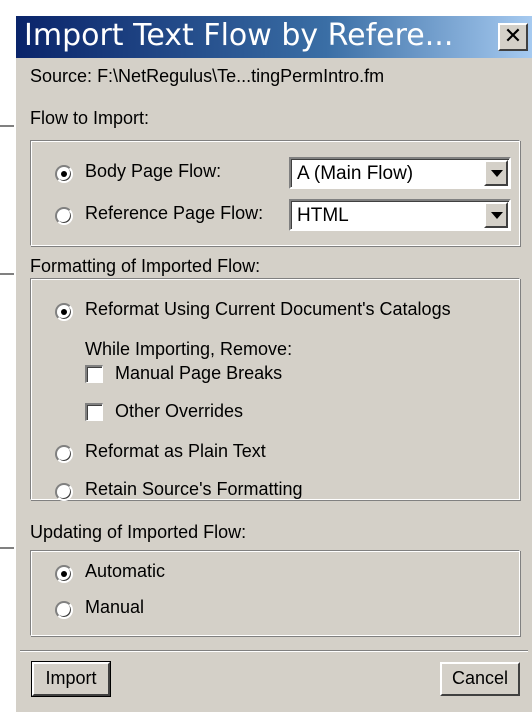 The image size is (532, 712). Describe the element at coordinates (61, 76) in the screenshot. I see `source-label: Source:` at that location.